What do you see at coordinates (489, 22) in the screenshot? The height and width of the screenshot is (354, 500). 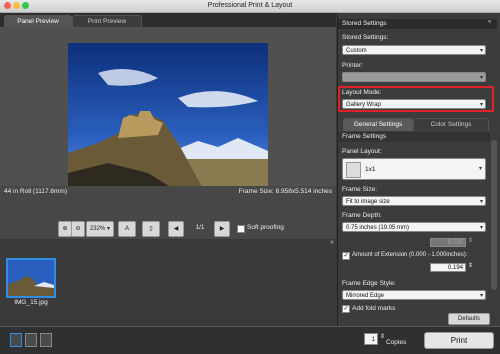 I see `double-chevron-icon: «` at bounding box center [489, 22].